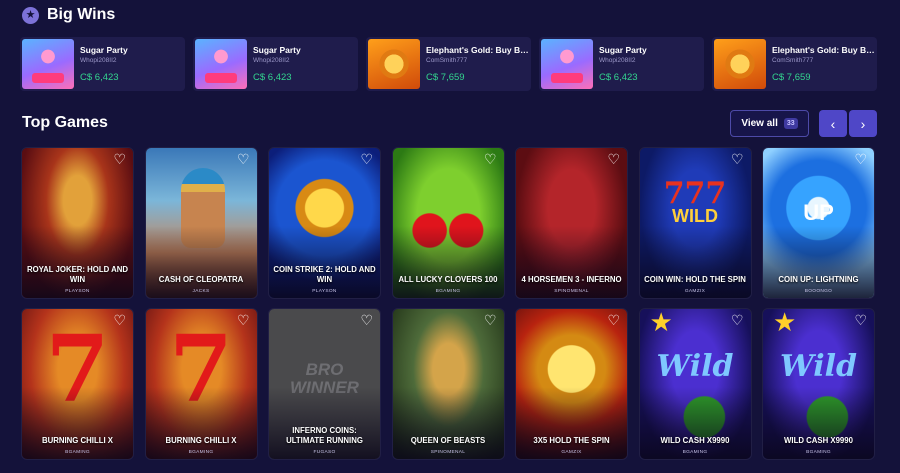 The image size is (900, 473). I want to click on chevron-right-icon: ›, so click(863, 123).